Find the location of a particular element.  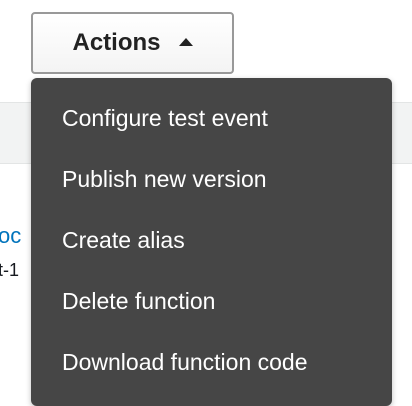

menu-item-delete-function: Delete function is located at coordinates (211, 301).